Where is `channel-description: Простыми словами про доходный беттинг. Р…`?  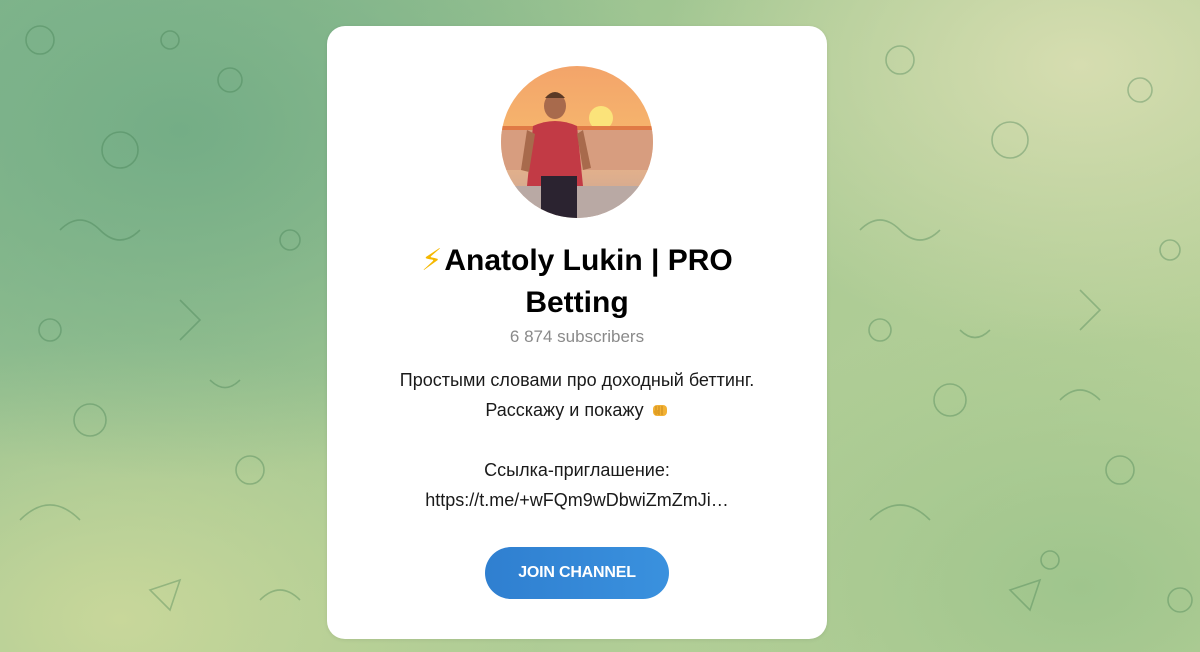
channel-description: Простыми словами про доходный беттинг. Р… is located at coordinates (577, 440).